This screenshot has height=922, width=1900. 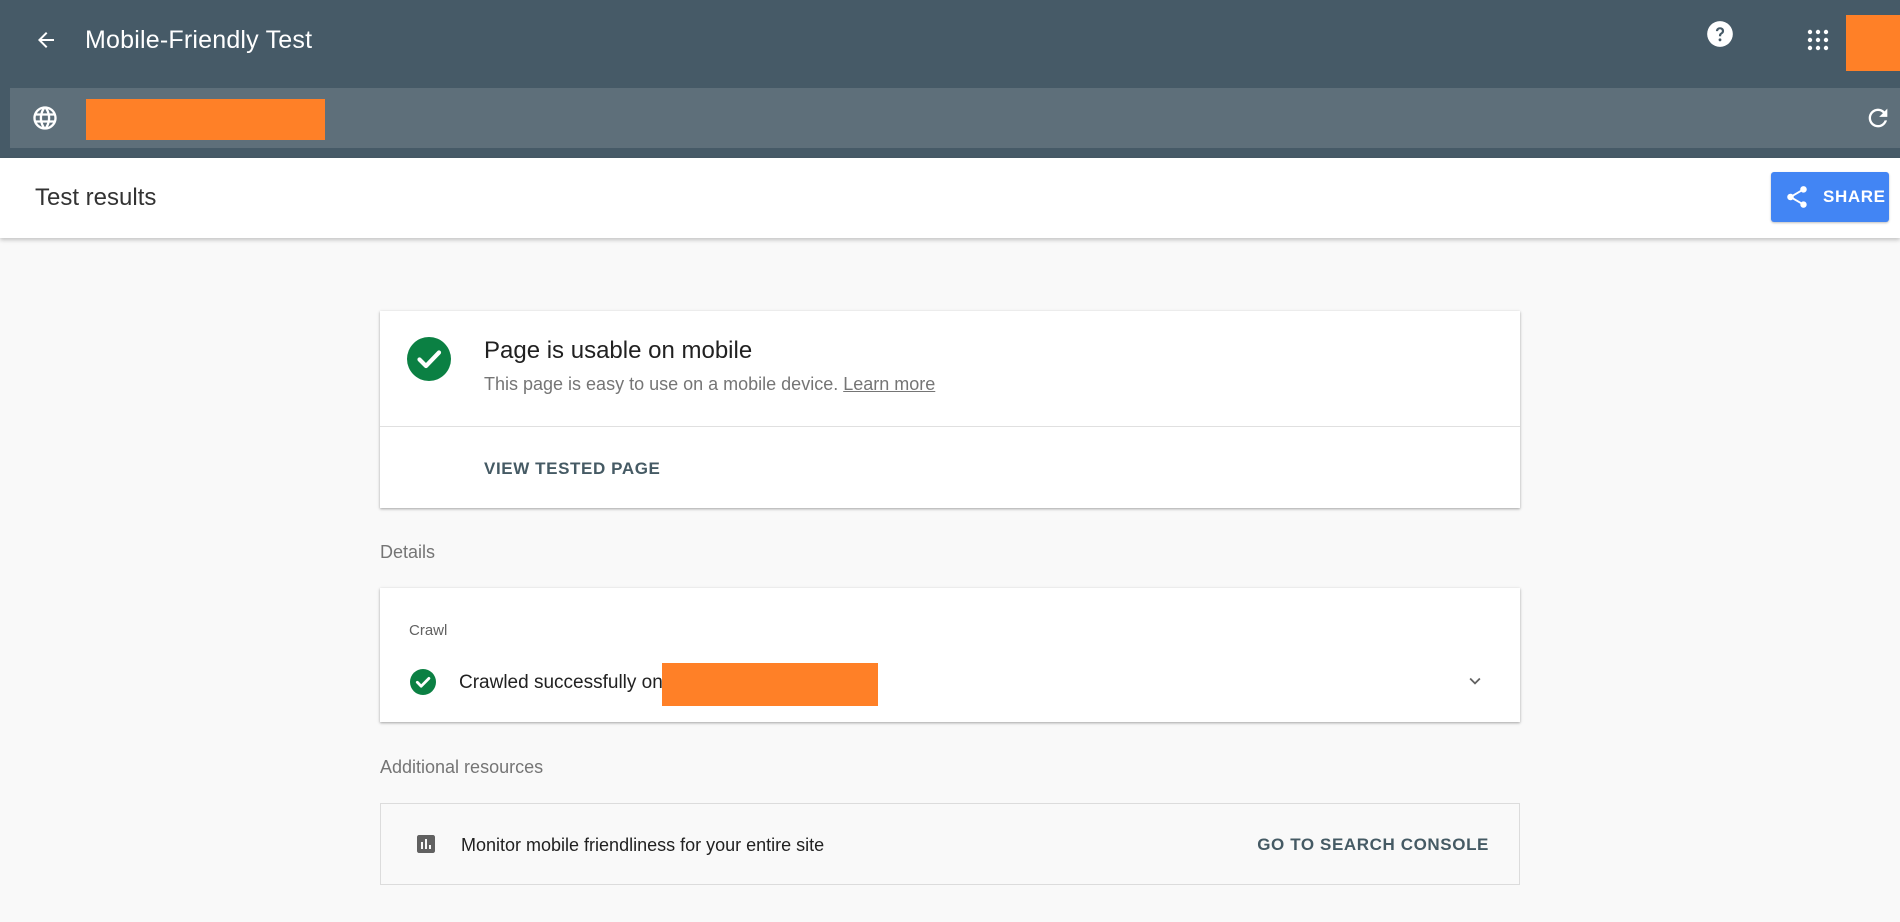 What do you see at coordinates (618, 350) in the screenshot?
I see `result-title: Page is usable on mobile` at bounding box center [618, 350].